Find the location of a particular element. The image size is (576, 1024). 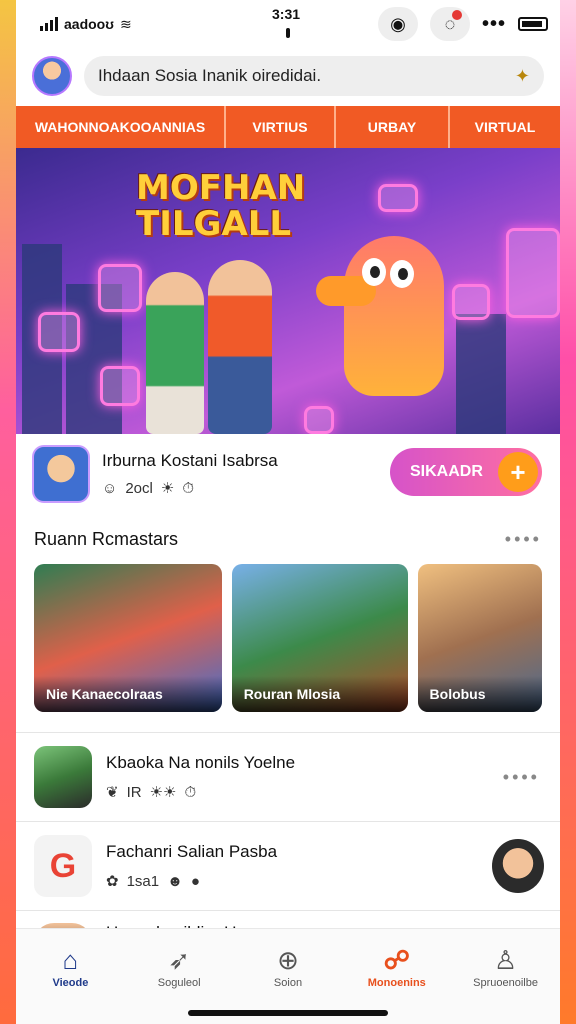

nav-profile: ♙ Spruoenoilbe is located at coordinates (505, 976).